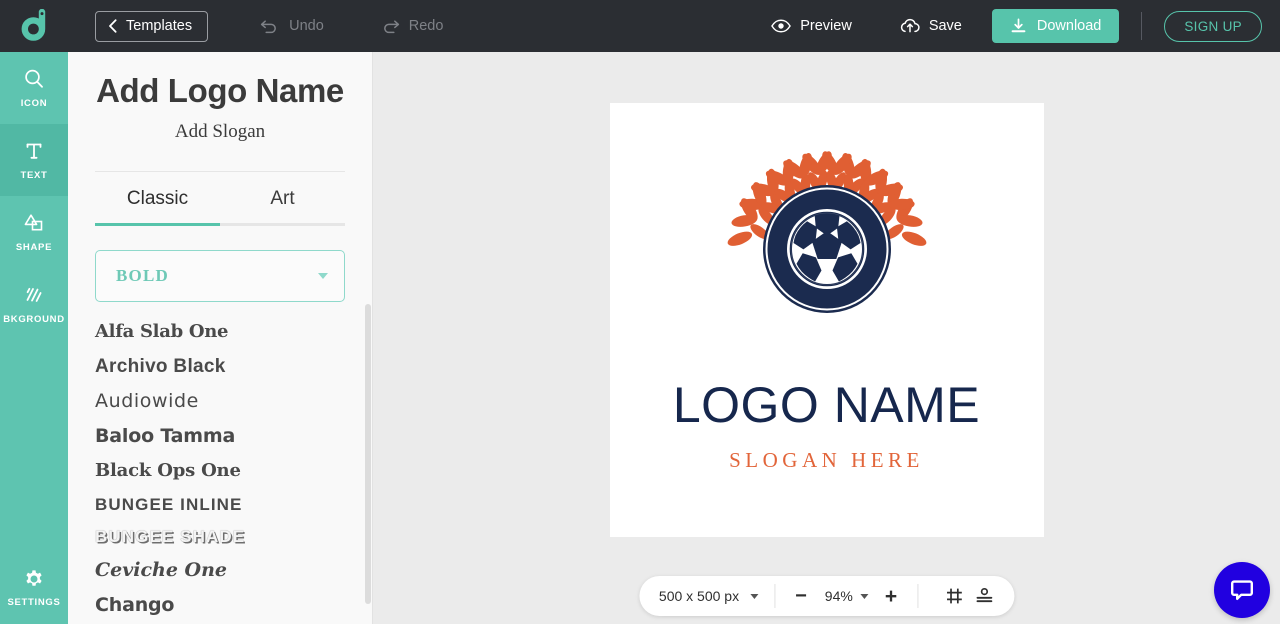  Describe the element at coordinates (220, 132) in the screenshot. I see `logo-slogan-input: Add Slogan` at that location.